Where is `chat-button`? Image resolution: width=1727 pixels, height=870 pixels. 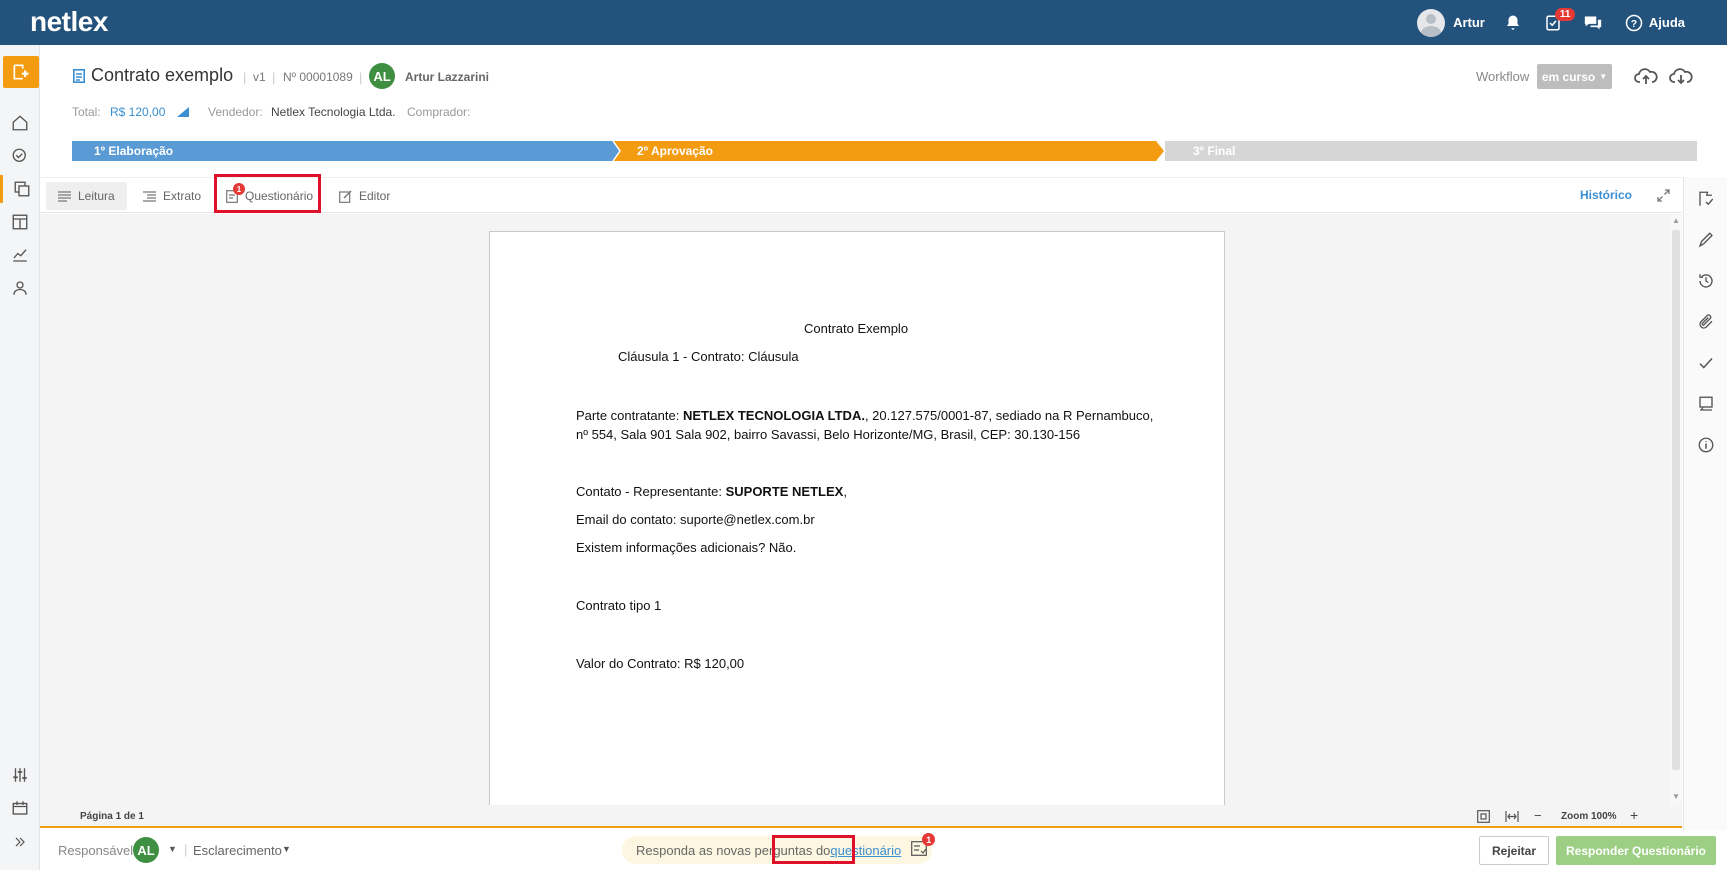
chat-button is located at coordinates (1593, 22).